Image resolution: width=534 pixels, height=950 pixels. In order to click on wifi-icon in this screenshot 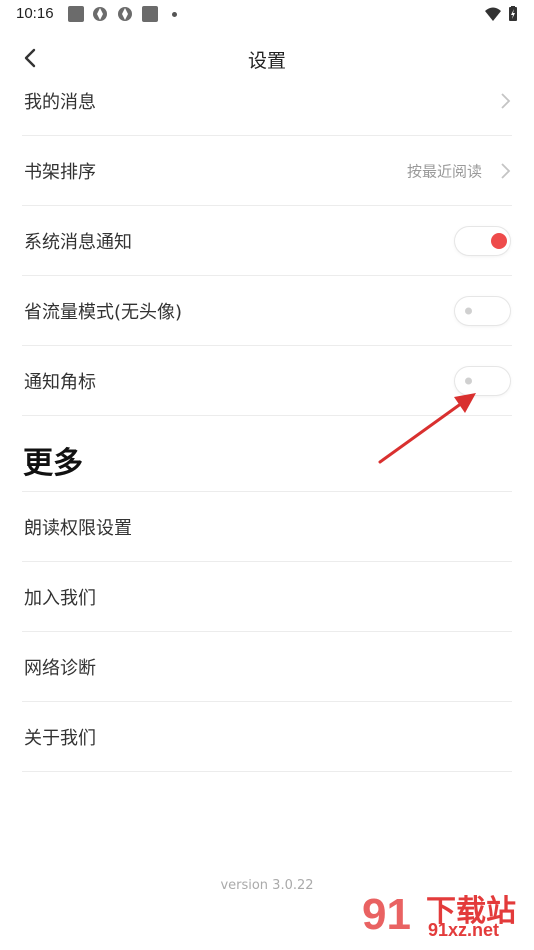, I will do `click(493, 14)`.